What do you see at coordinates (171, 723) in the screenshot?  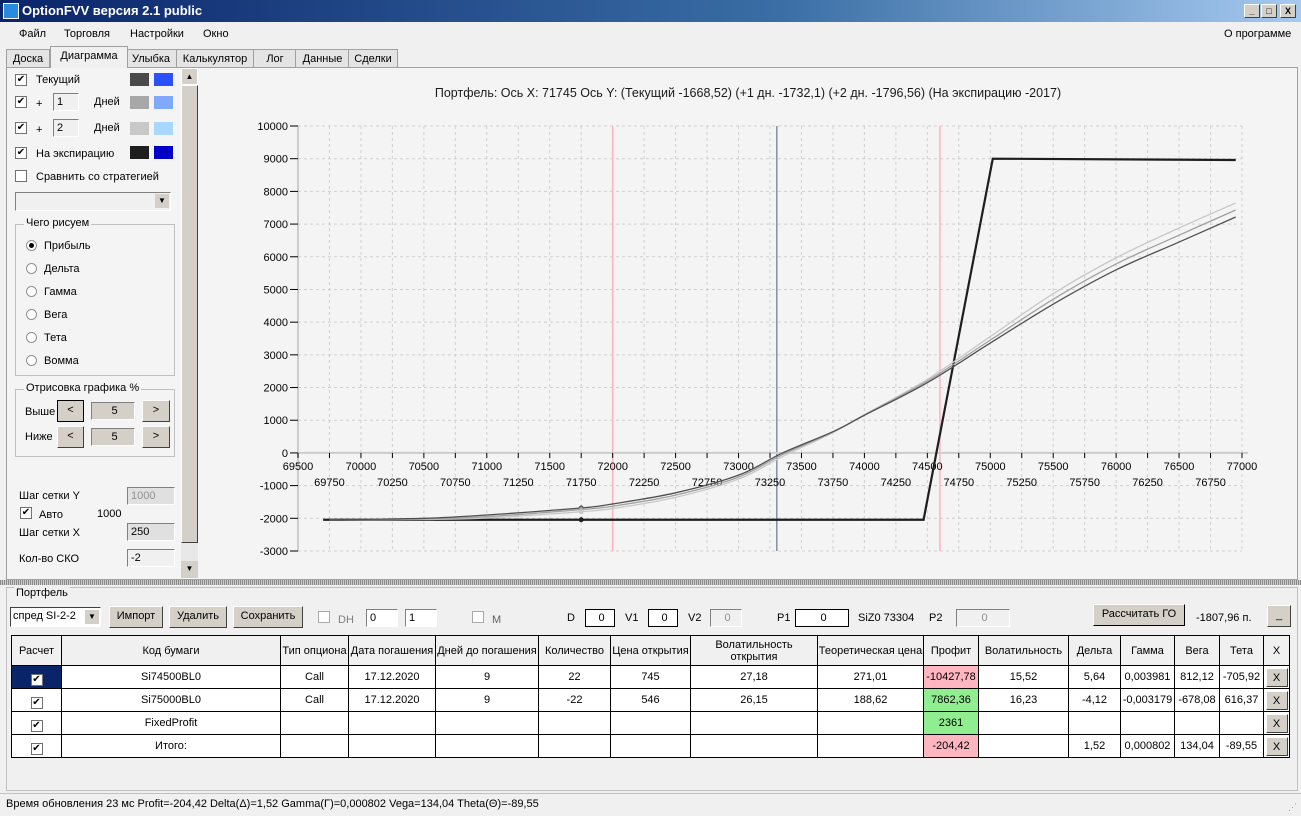 I see `cell-code: FixedProfit` at bounding box center [171, 723].